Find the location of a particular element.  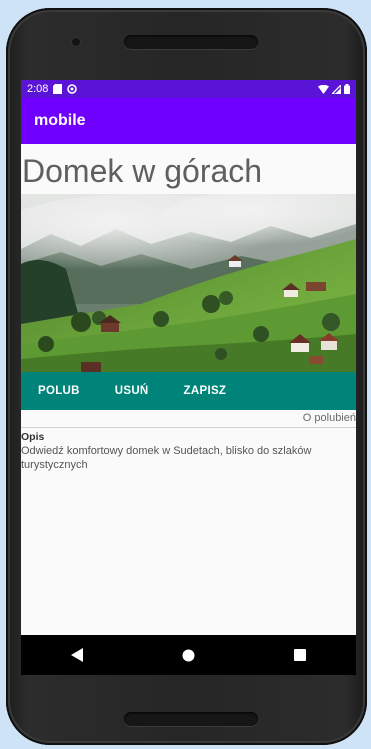

back-icon is located at coordinates (77, 655).